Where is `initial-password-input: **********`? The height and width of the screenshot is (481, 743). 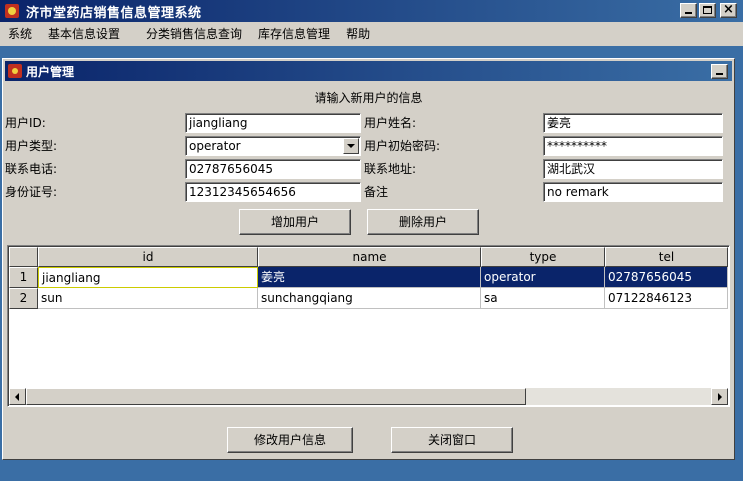
initial-password-input: ********** is located at coordinates (633, 146).